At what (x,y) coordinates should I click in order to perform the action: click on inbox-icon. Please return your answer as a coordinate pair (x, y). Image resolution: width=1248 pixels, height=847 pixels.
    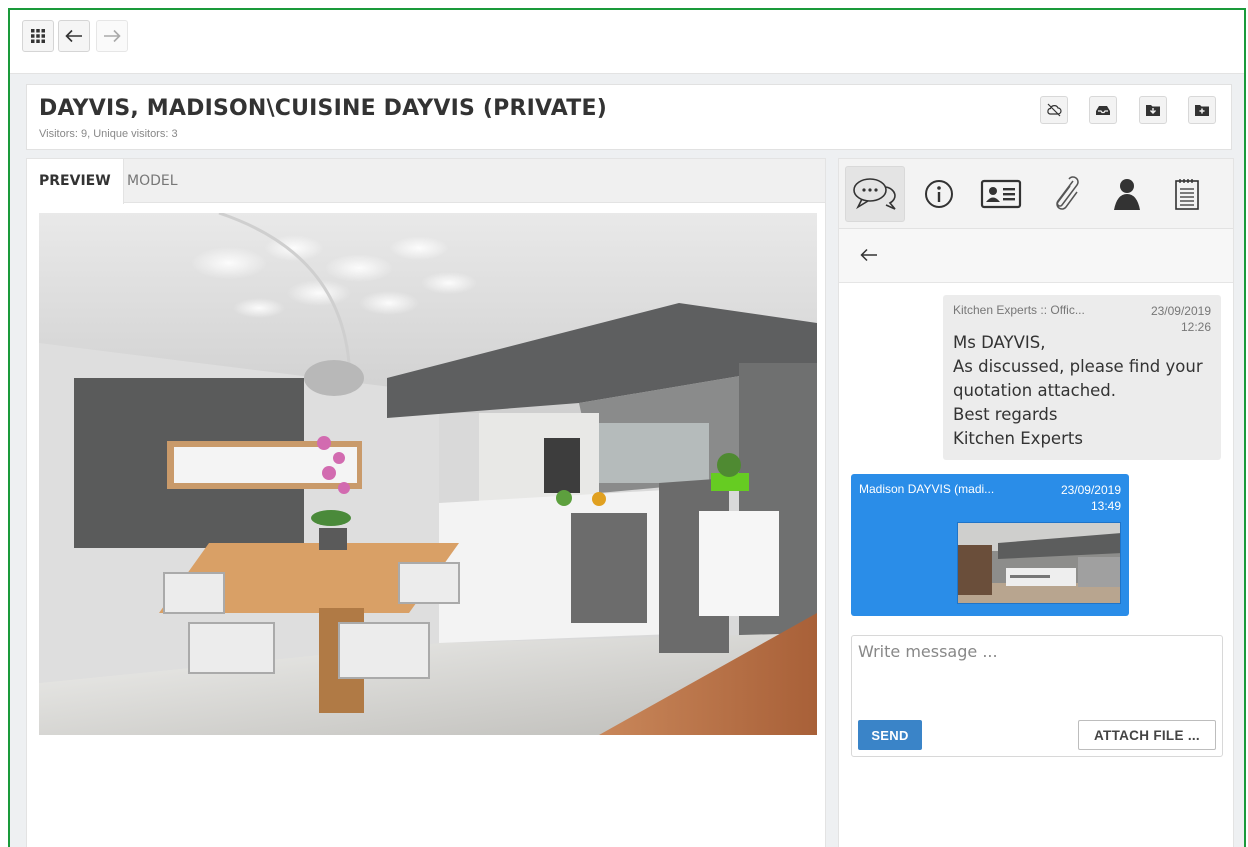
    Looking at the image, I should click on (1103, 110).